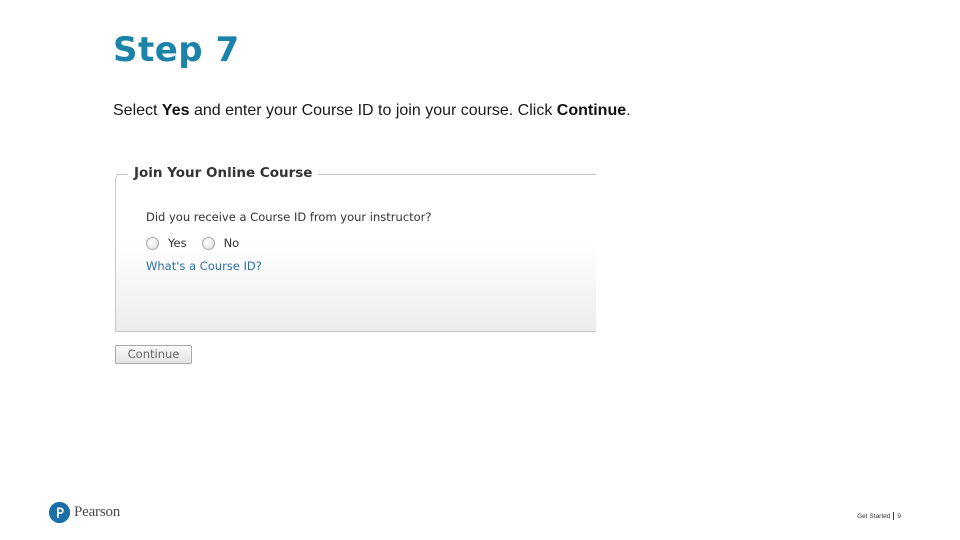  What do you see at coordinates (628, 110) in the screenshot?
I see `instruction-part-3: .` at bounding box center [628, 110].